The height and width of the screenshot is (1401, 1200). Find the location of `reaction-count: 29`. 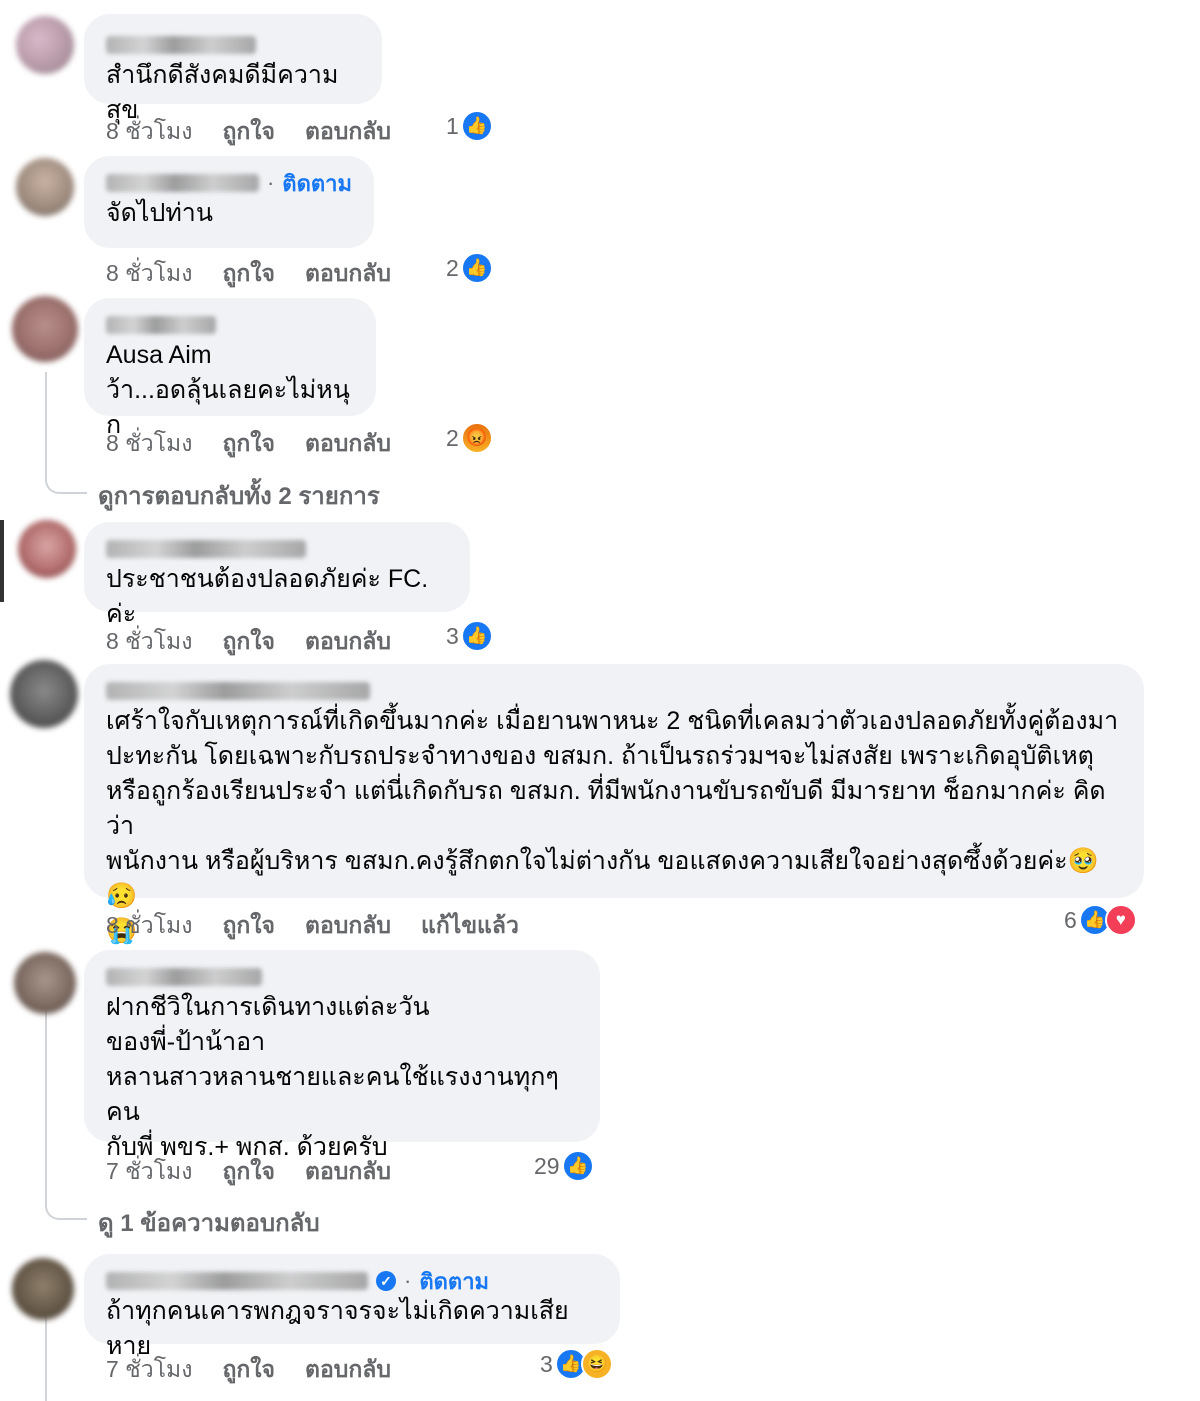

reaction-count: 29 is located at coordinates (547, 1165).